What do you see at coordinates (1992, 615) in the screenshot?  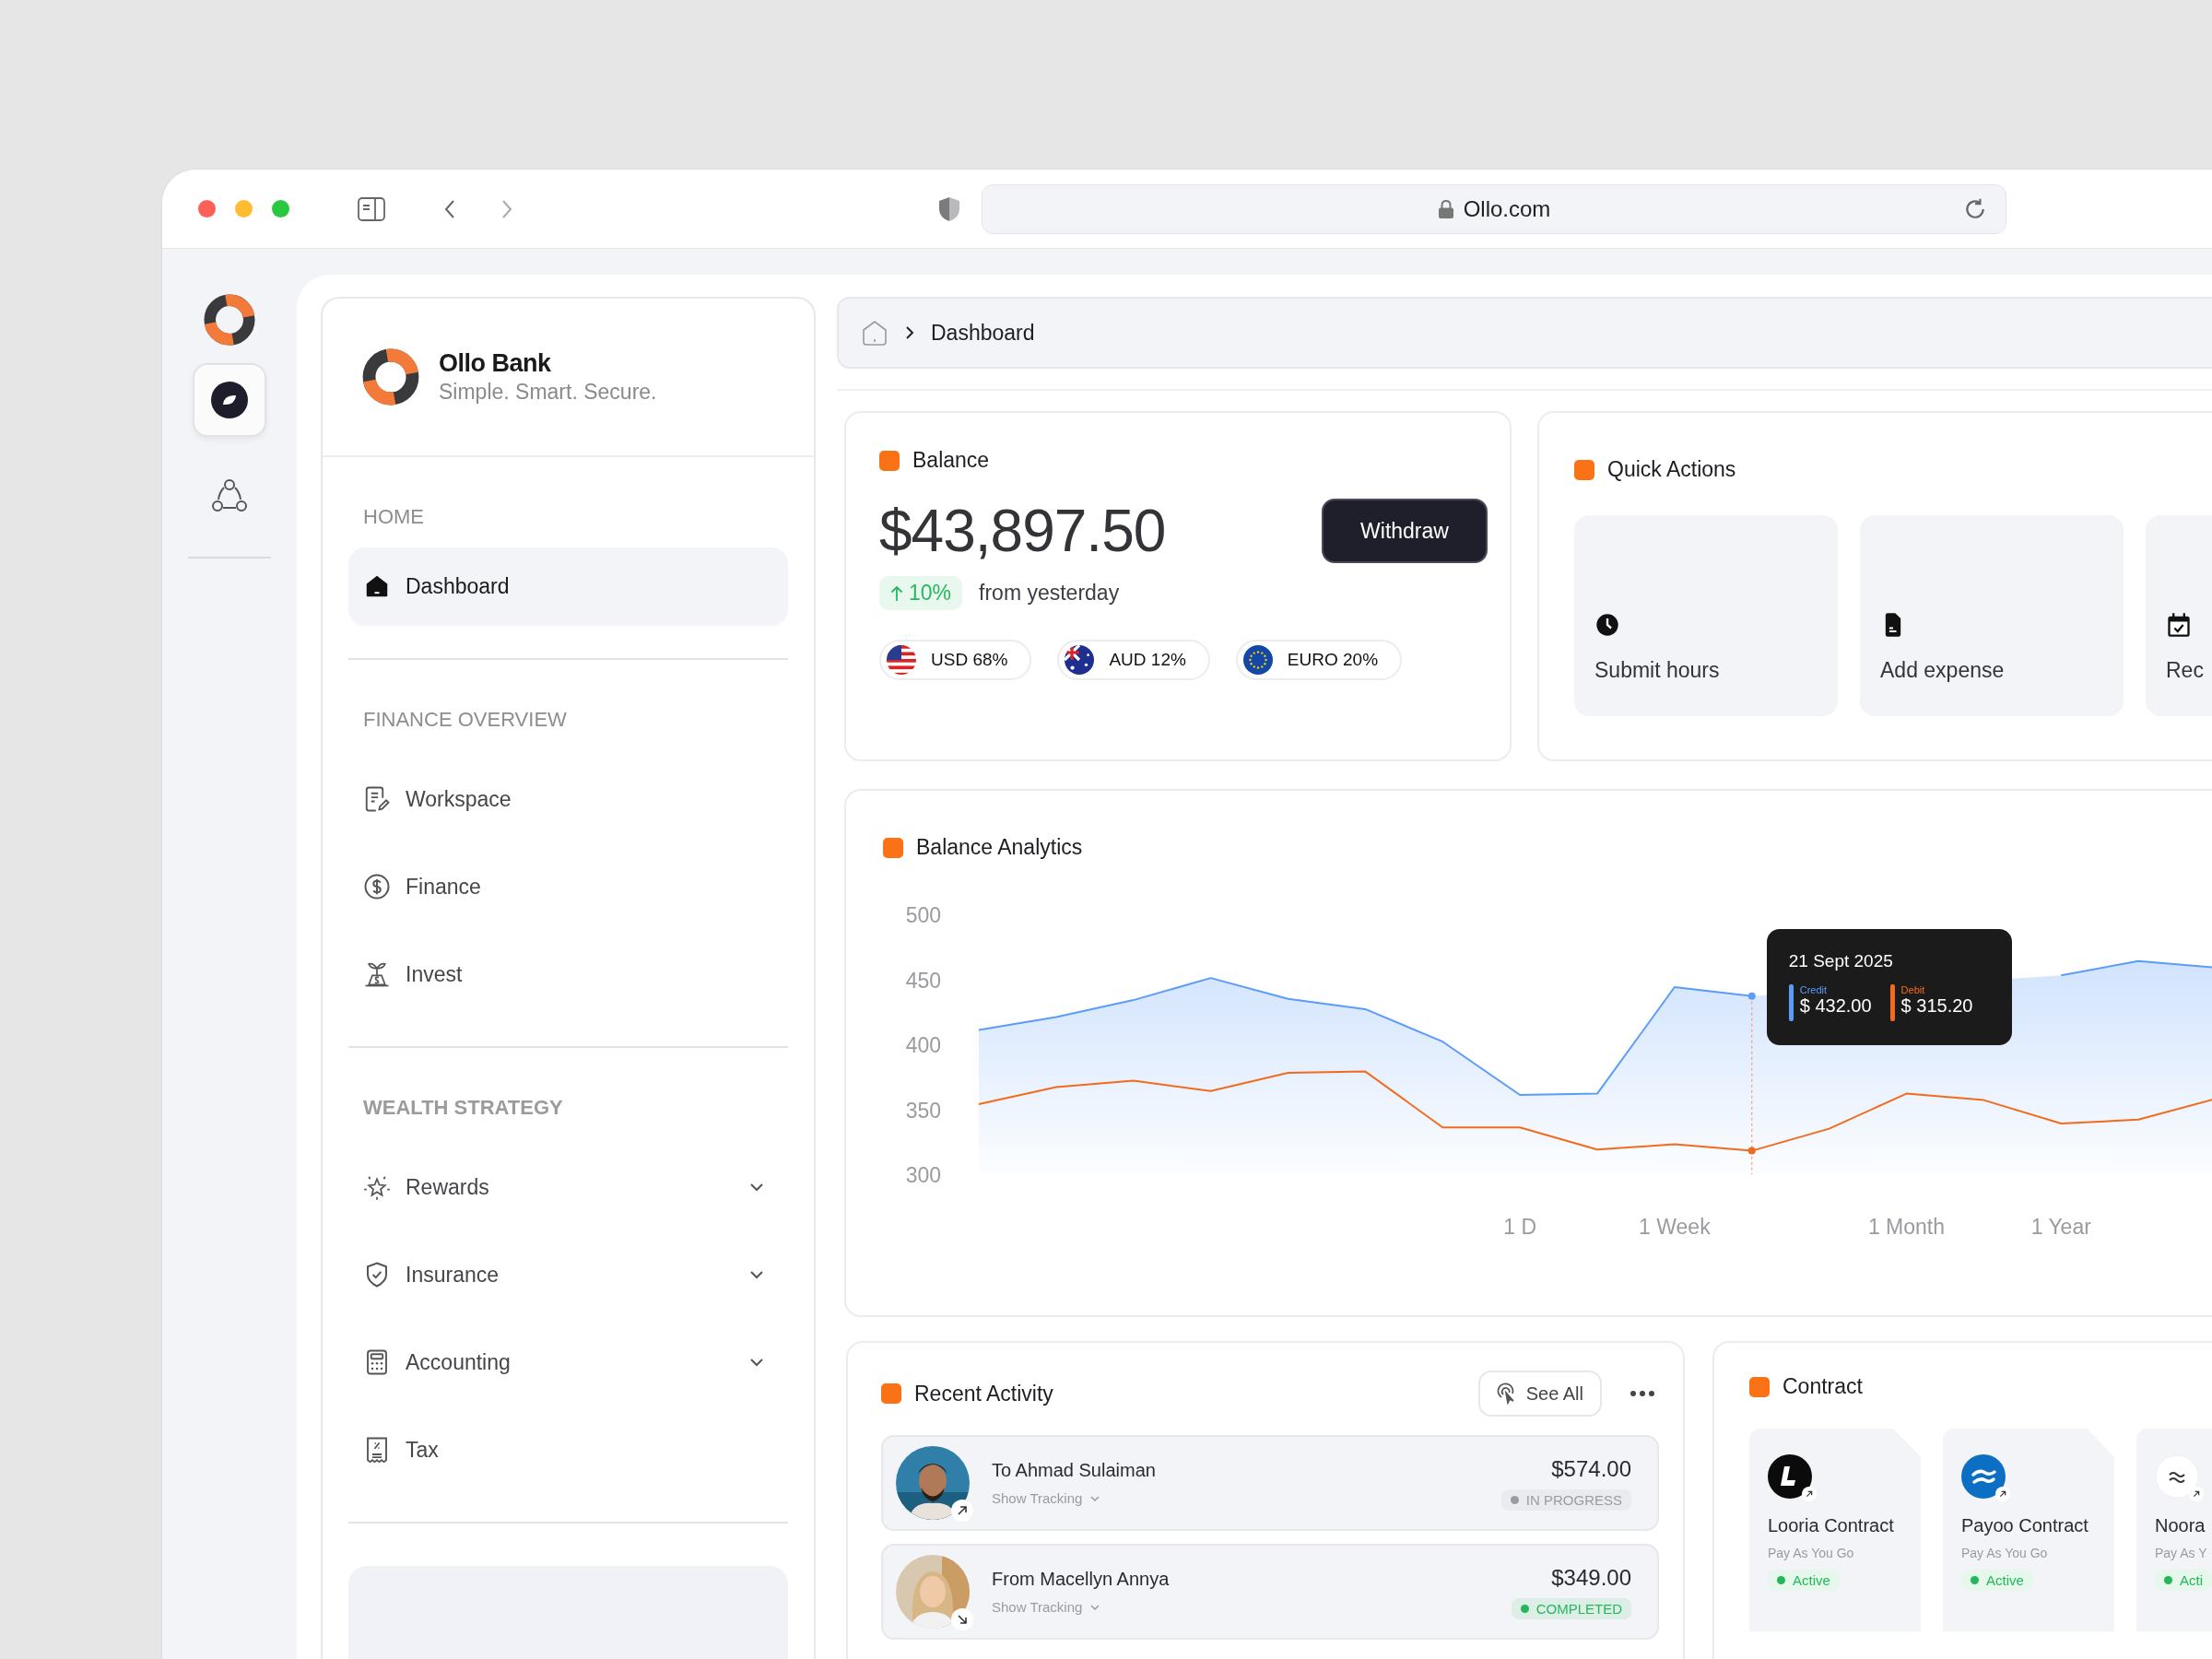 I see `quick-action-tile: Add expense` at bounding box center [1992, 615].